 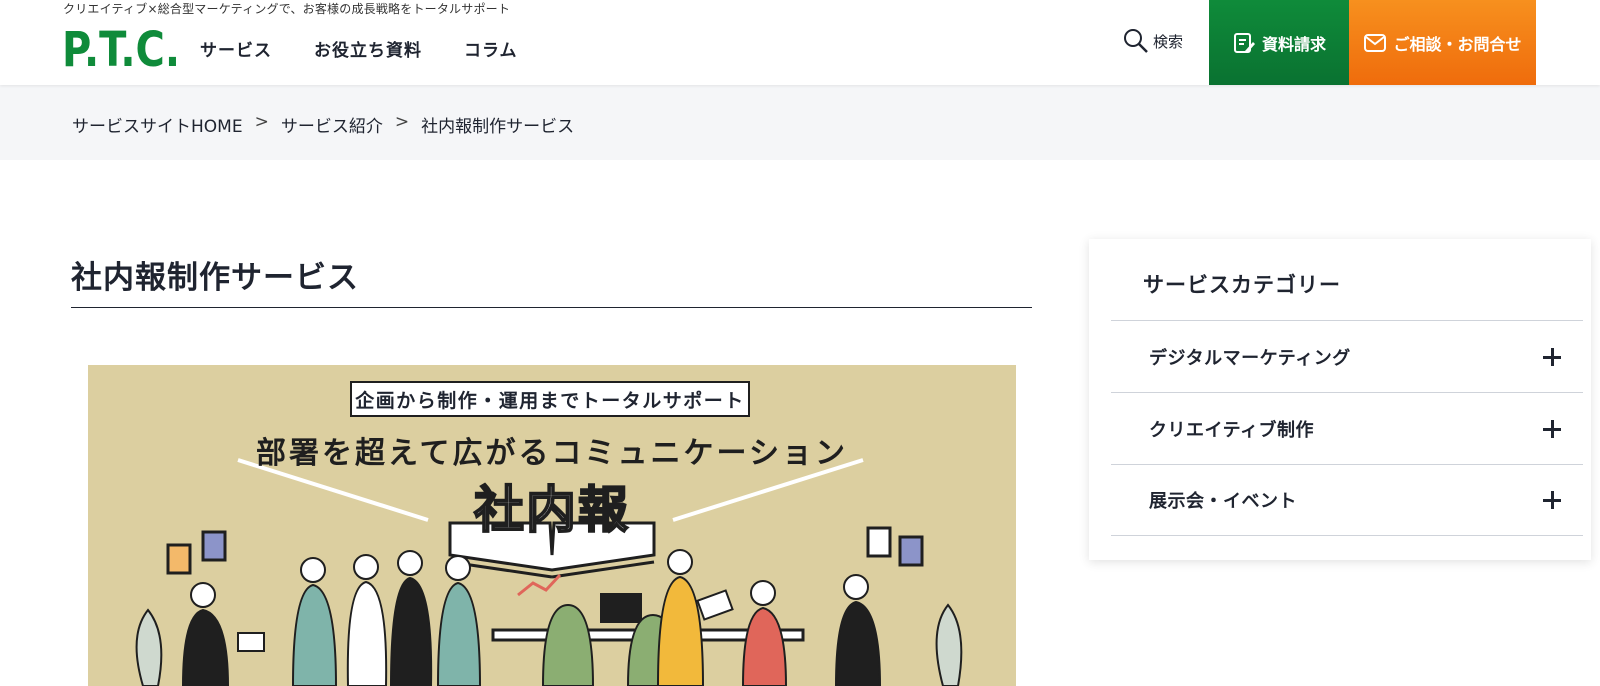 I want to click on contact-label: ご相談・お問合せ, so click(x=1457, y=44).